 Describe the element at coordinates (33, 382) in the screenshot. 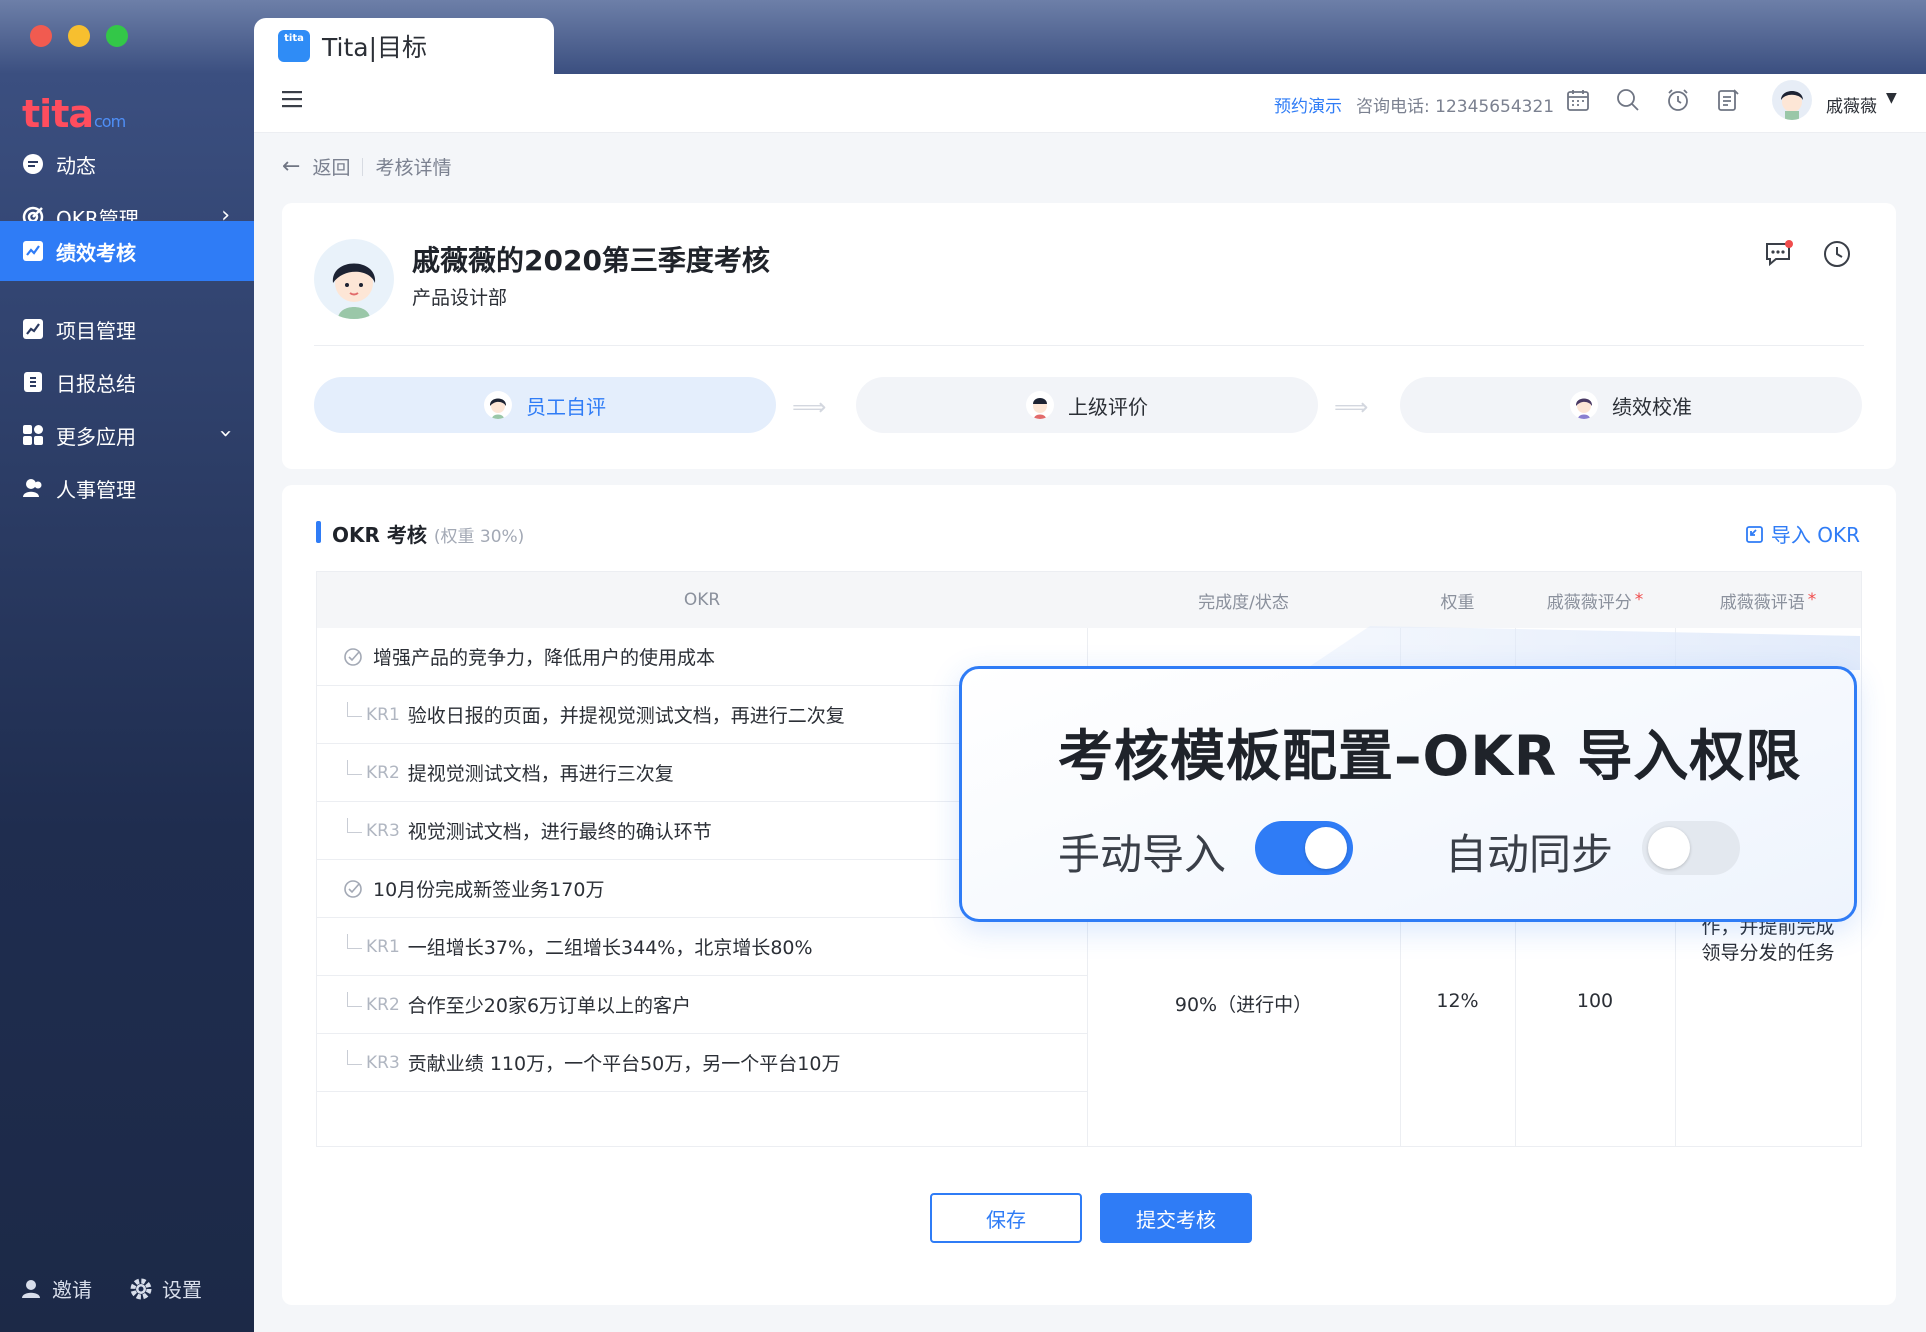

I see `daily-report-icon` at that location.